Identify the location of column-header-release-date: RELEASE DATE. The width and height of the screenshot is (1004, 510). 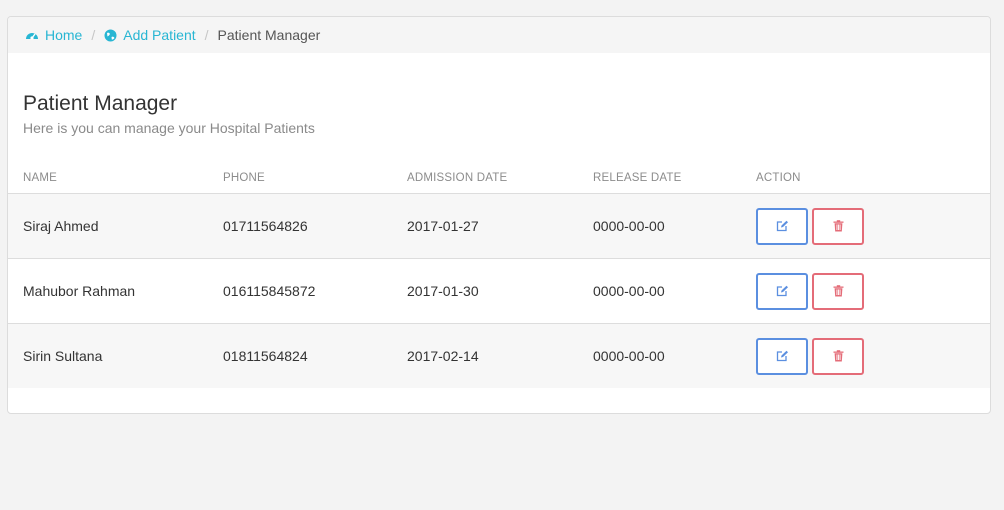
(674, 178).